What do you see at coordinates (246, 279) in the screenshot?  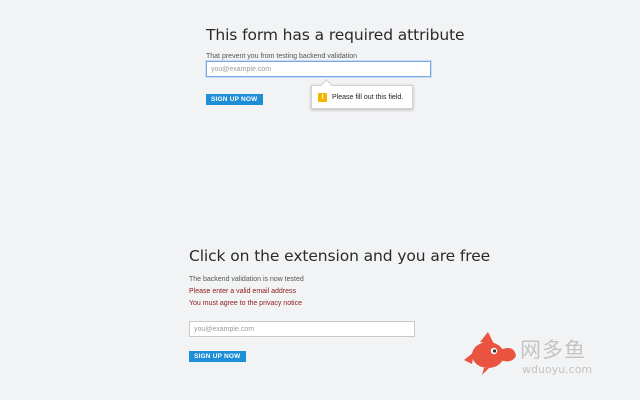 I see `free-form-note: The backend validation is now tested` at bounding box center [246, 279].